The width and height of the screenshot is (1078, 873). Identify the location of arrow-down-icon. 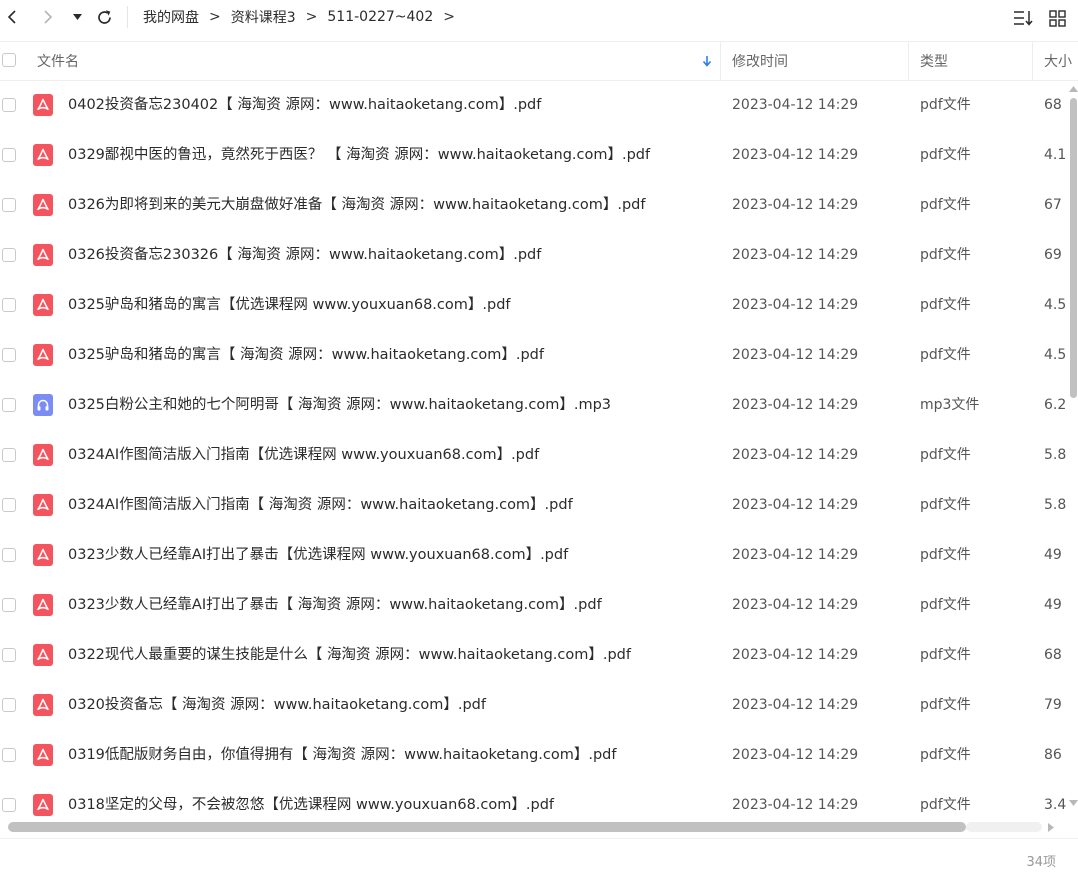
(707, 61).